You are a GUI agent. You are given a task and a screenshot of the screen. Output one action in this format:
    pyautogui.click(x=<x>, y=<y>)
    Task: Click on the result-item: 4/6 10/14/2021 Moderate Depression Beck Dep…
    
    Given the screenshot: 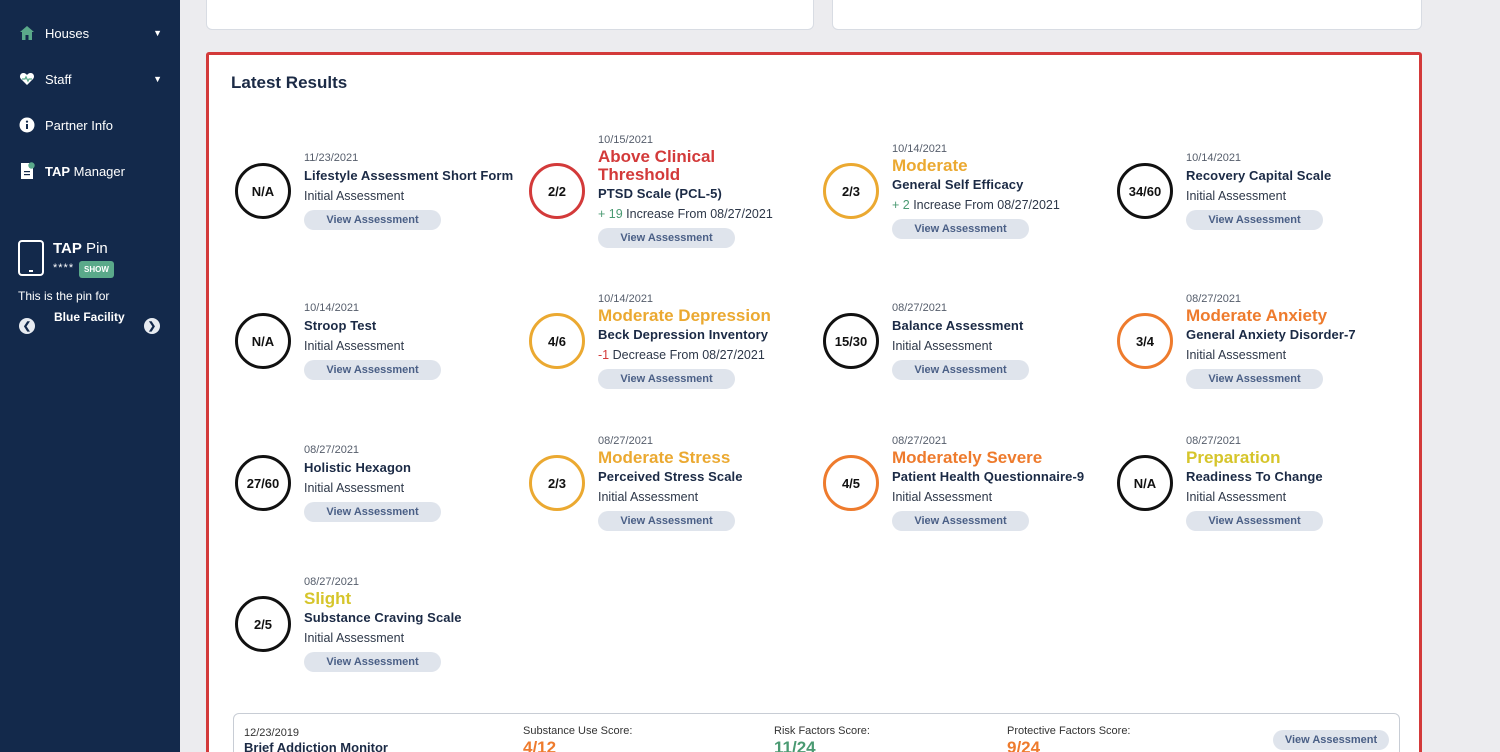 What is the action you would take?
    pyautogui.click(x=676, y=353)
    